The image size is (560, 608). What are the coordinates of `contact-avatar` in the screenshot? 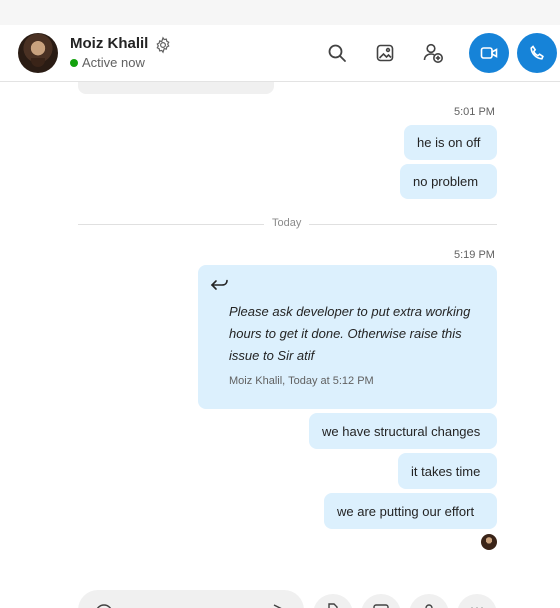 It's located at (38, 53).